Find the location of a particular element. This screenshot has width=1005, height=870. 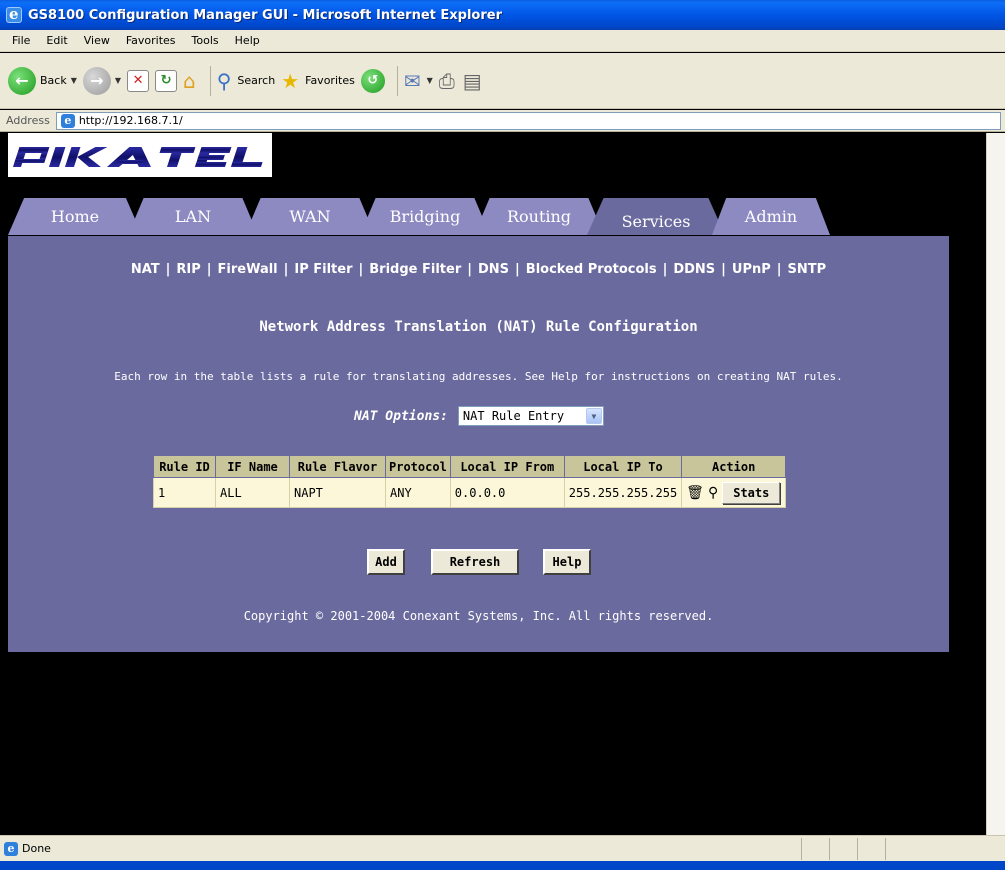

favorites-button: ★ Favorites is located at coordinates (318, 81).